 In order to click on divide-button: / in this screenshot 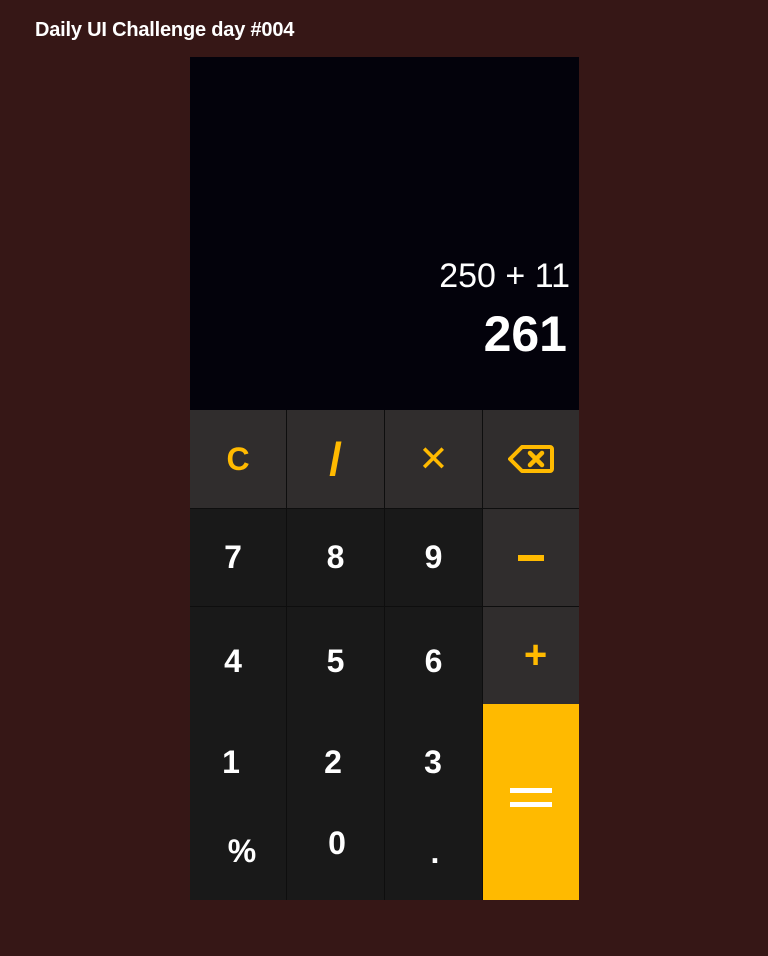, I will do `click(335, 459)`.